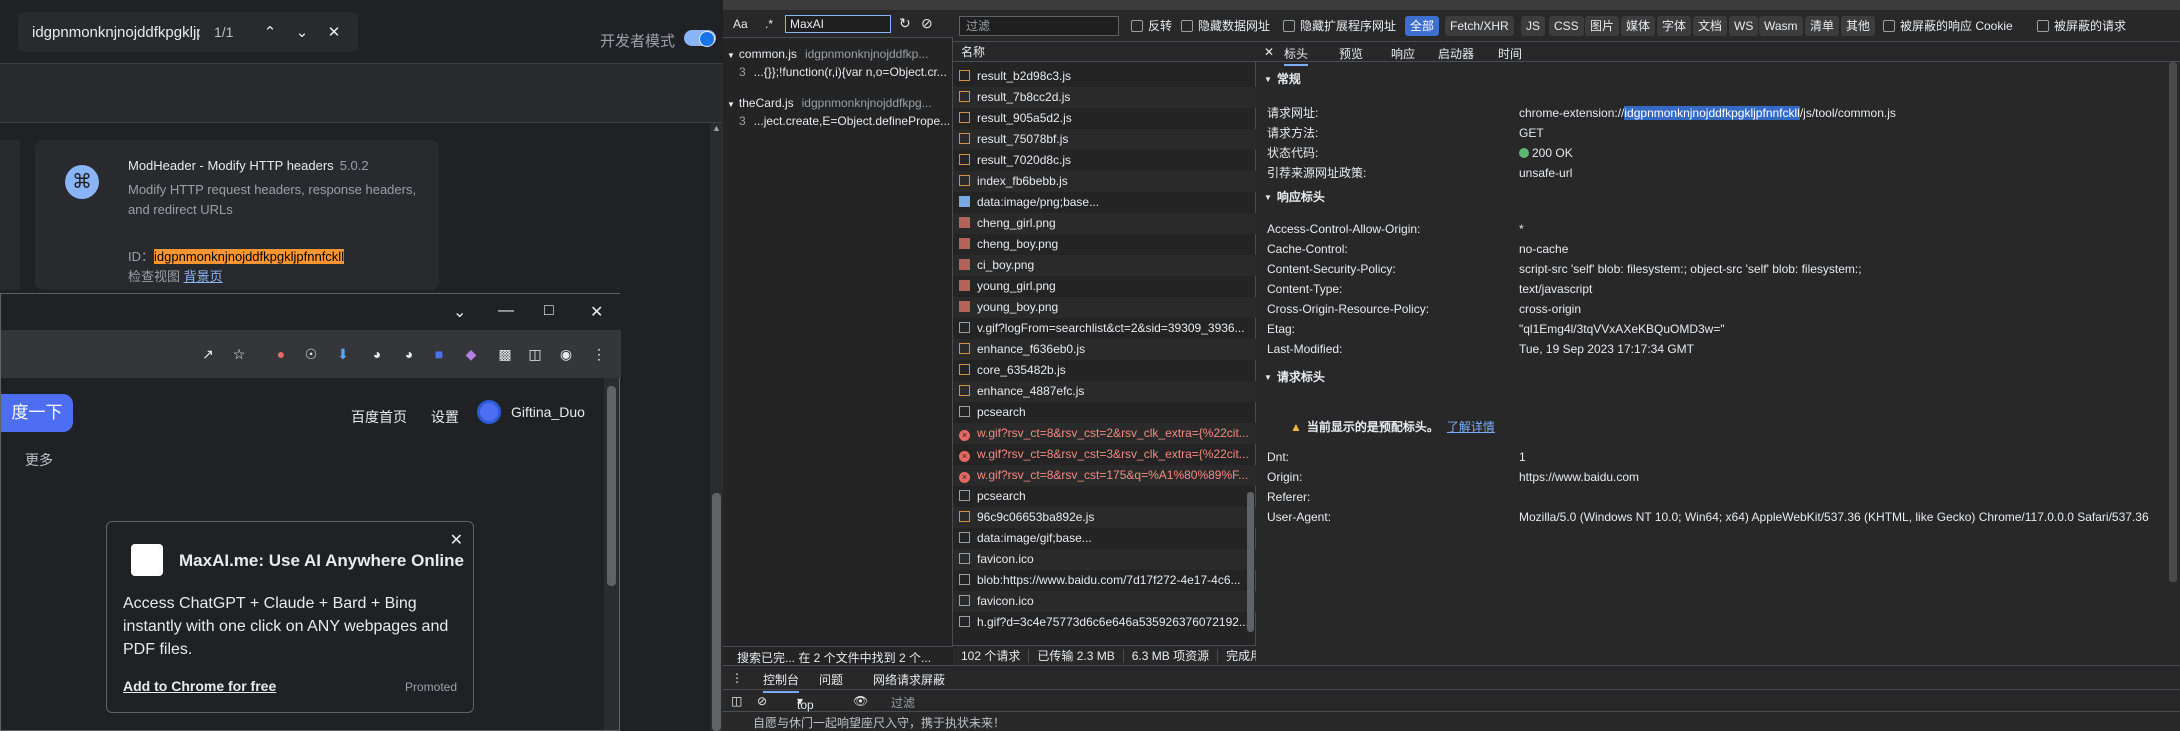  I want to click on blocked-cookies-checkbox: 被屏蔽的响应 Cookie, so click(1948, 25).